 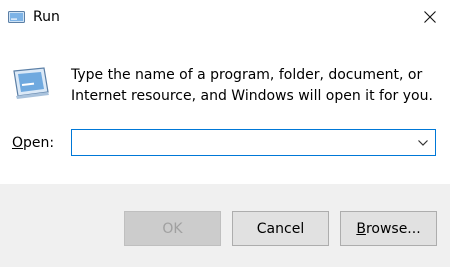 I want to click on close-button, so click(x=430, y=17).